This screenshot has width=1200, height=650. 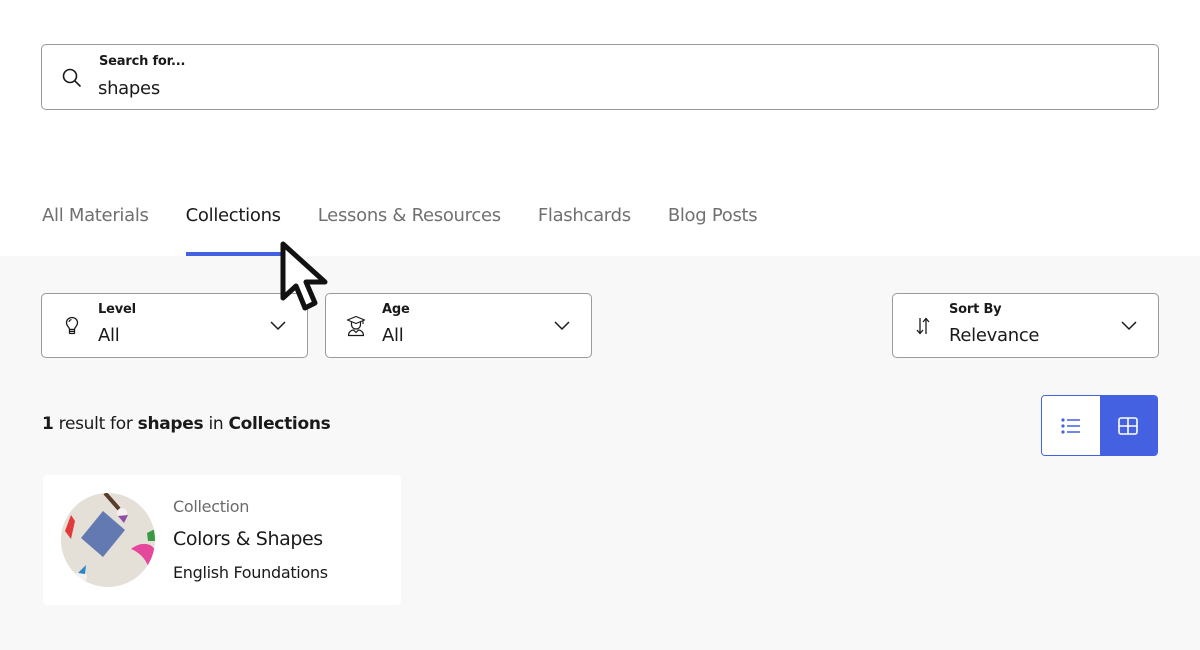 What do you see at coordinates (71, 77) in the screenshot?
I see `search-icon` at bounding box center [71, 77].